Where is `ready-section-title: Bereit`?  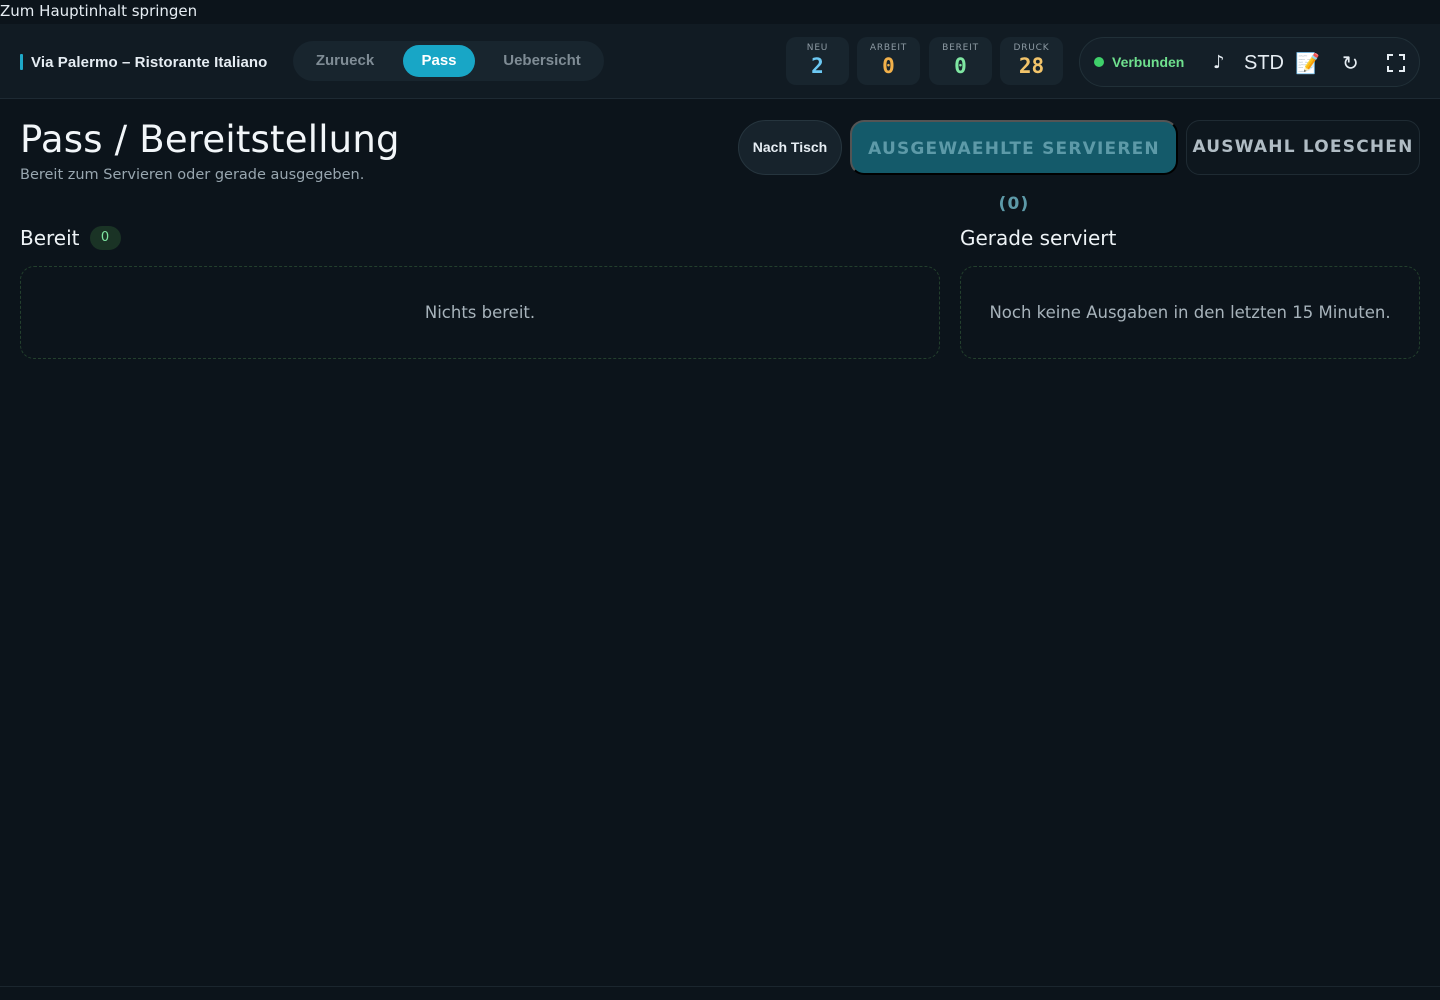 ready-section-title: Bereit is located at coordinates (50, 238).